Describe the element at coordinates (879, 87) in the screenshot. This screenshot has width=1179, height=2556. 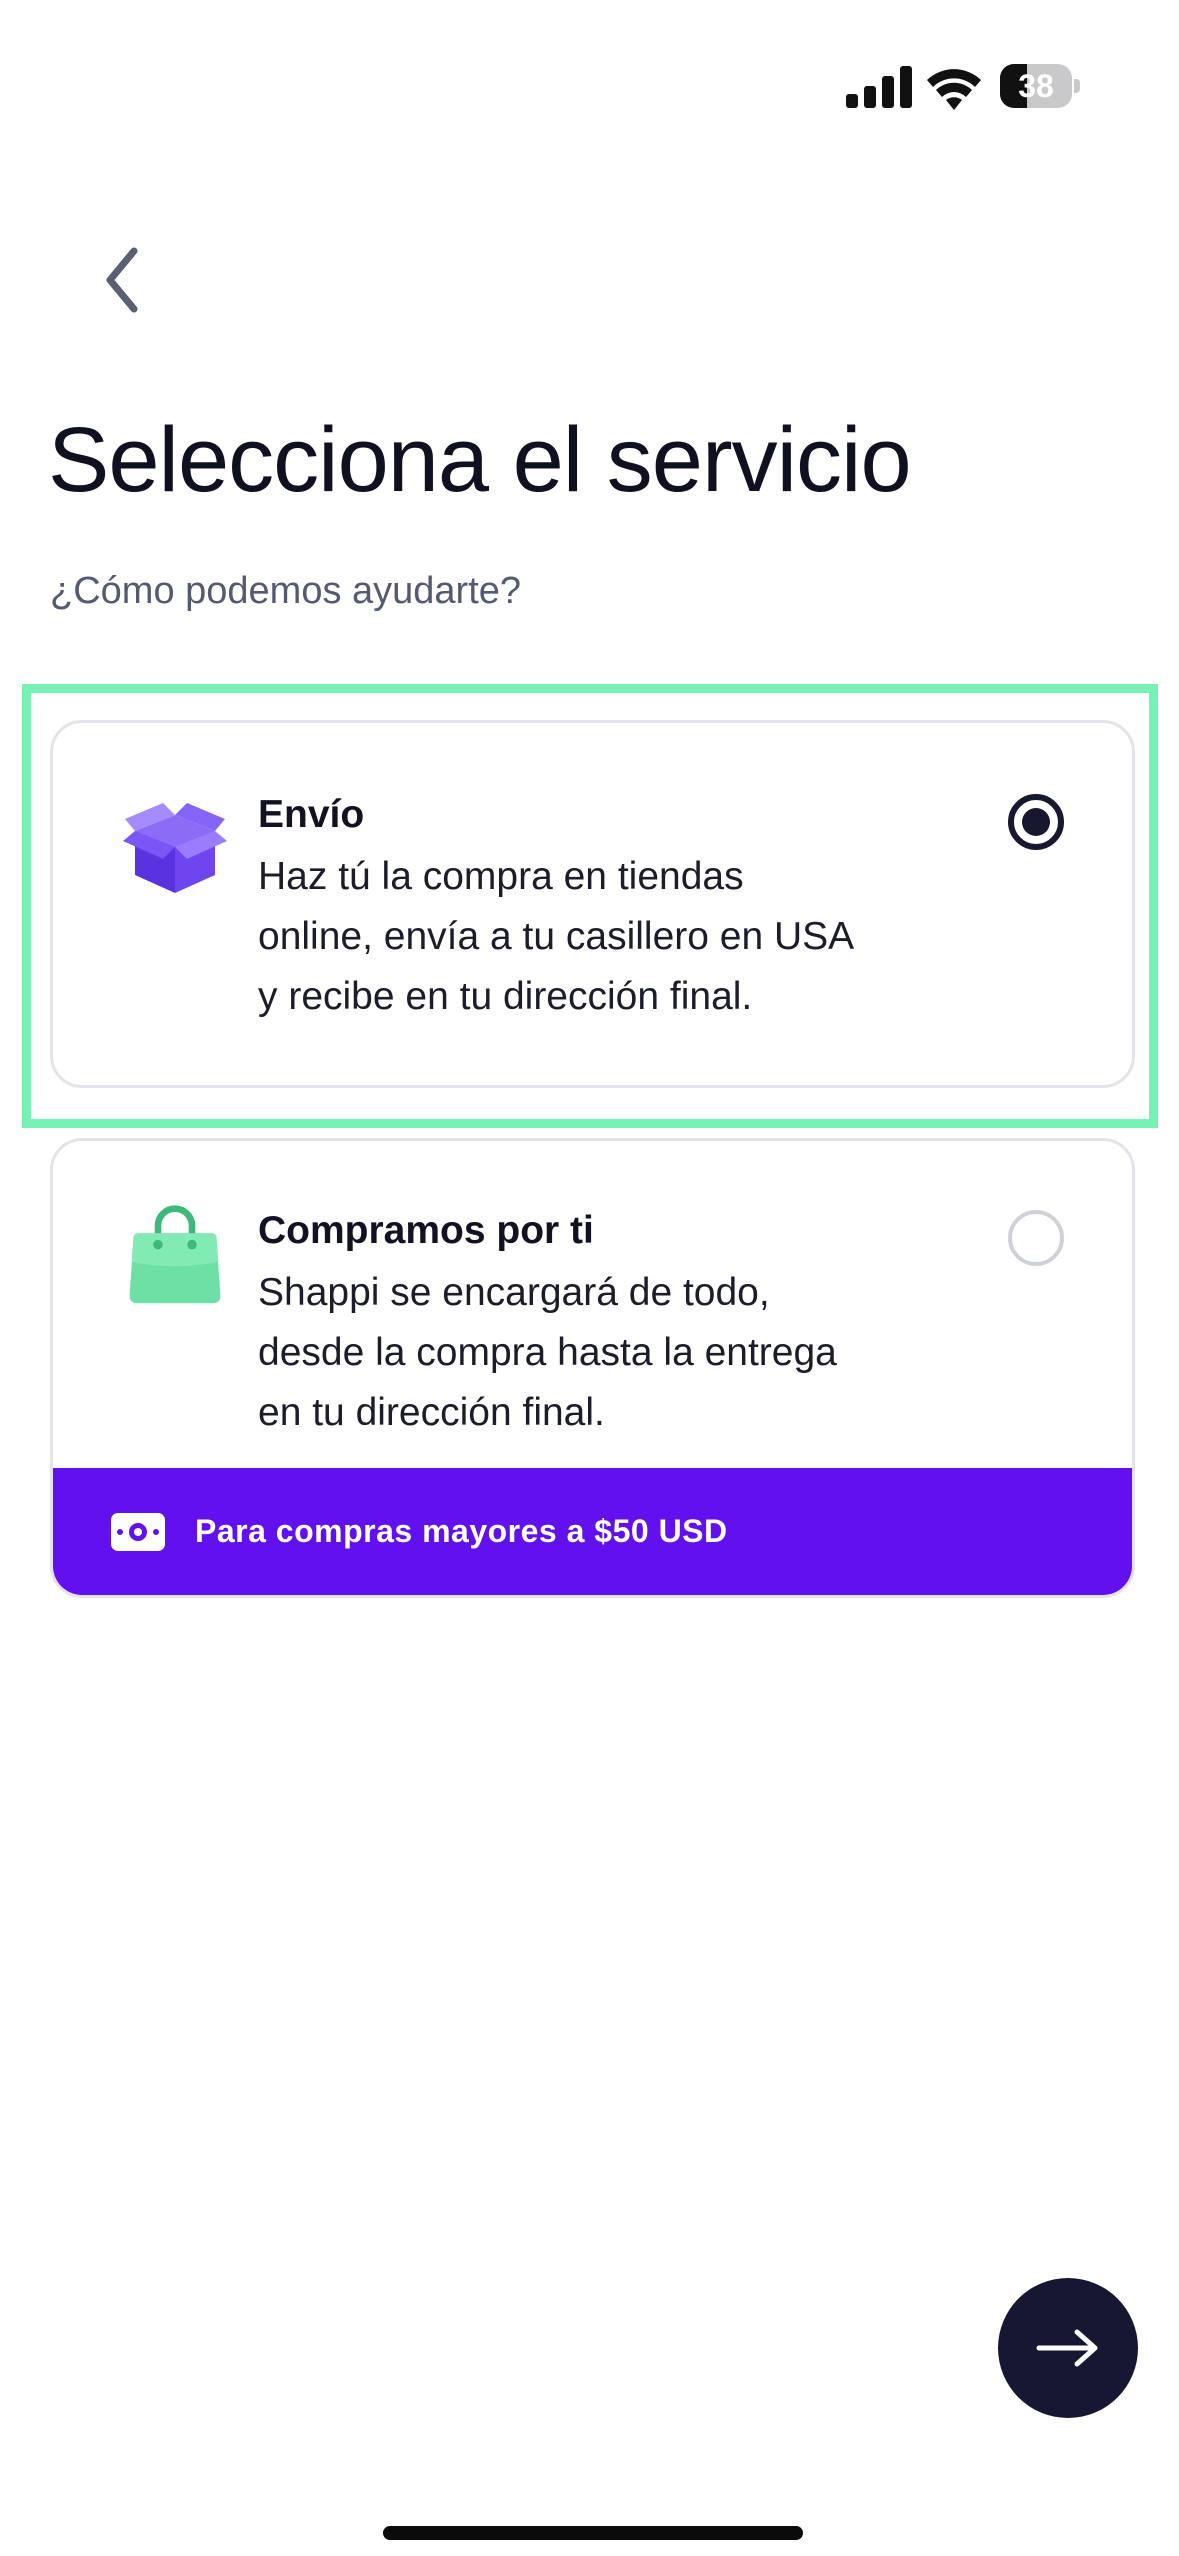
I see `signal-icon` at that location.